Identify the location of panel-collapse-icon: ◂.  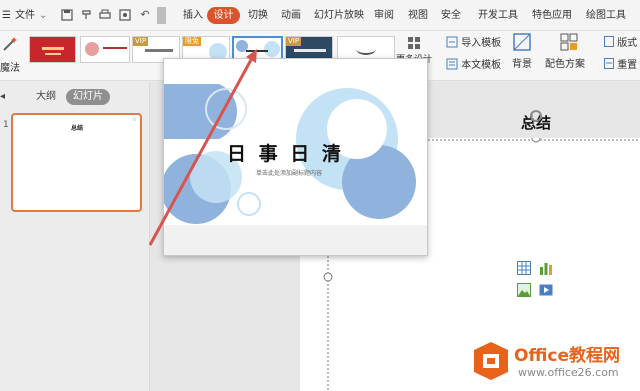
(2, 97).